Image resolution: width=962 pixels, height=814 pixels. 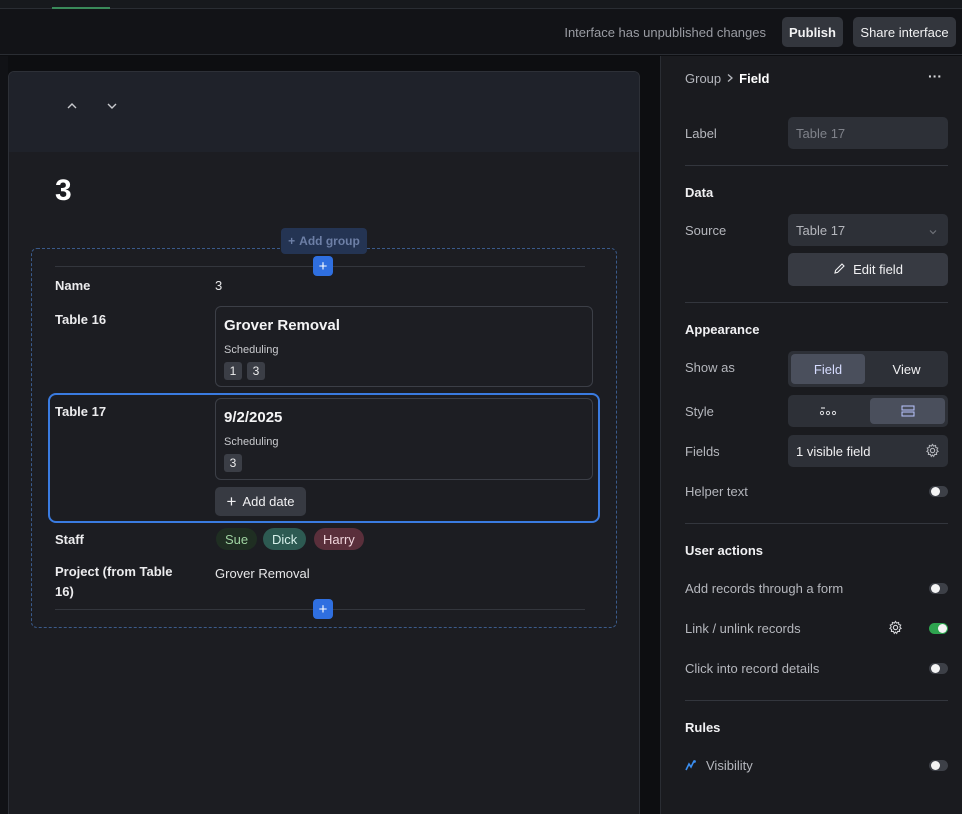 I want to click on share-interface-button: Share interface, so click(x=904, y=32).